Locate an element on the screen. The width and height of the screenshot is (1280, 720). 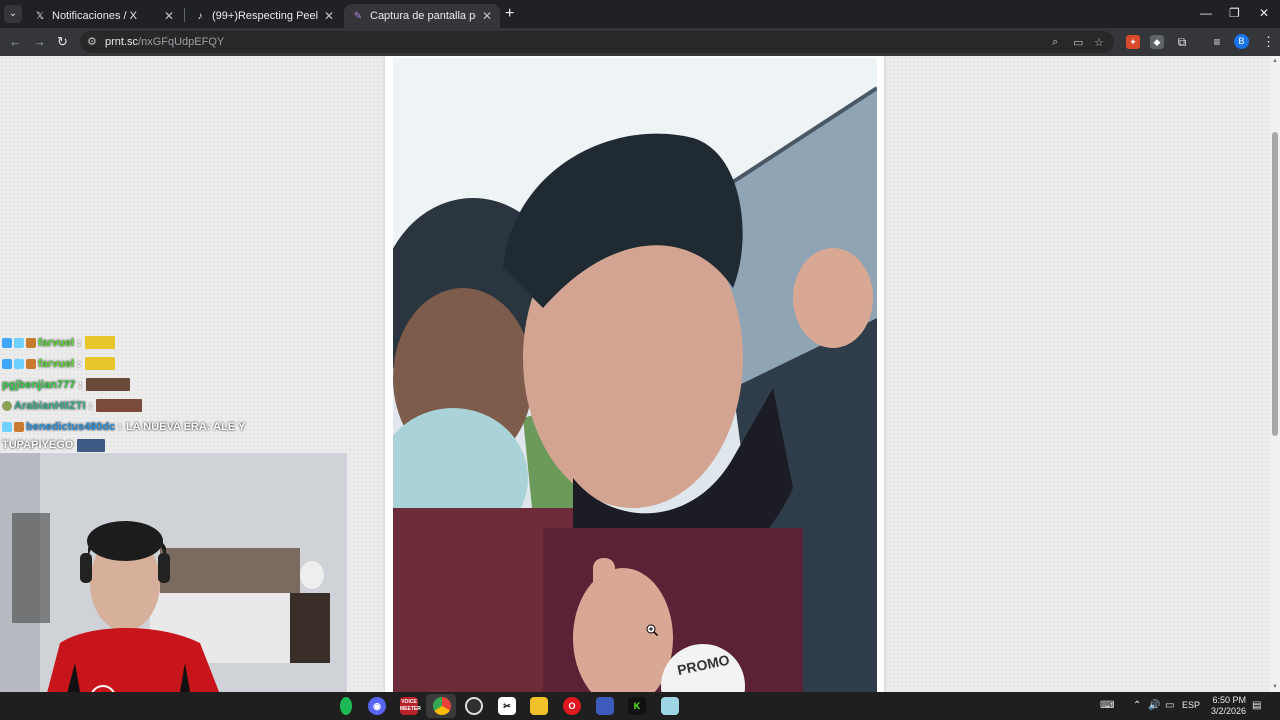
site-info-icon: ⚙ is located at coordinates (92, 41).